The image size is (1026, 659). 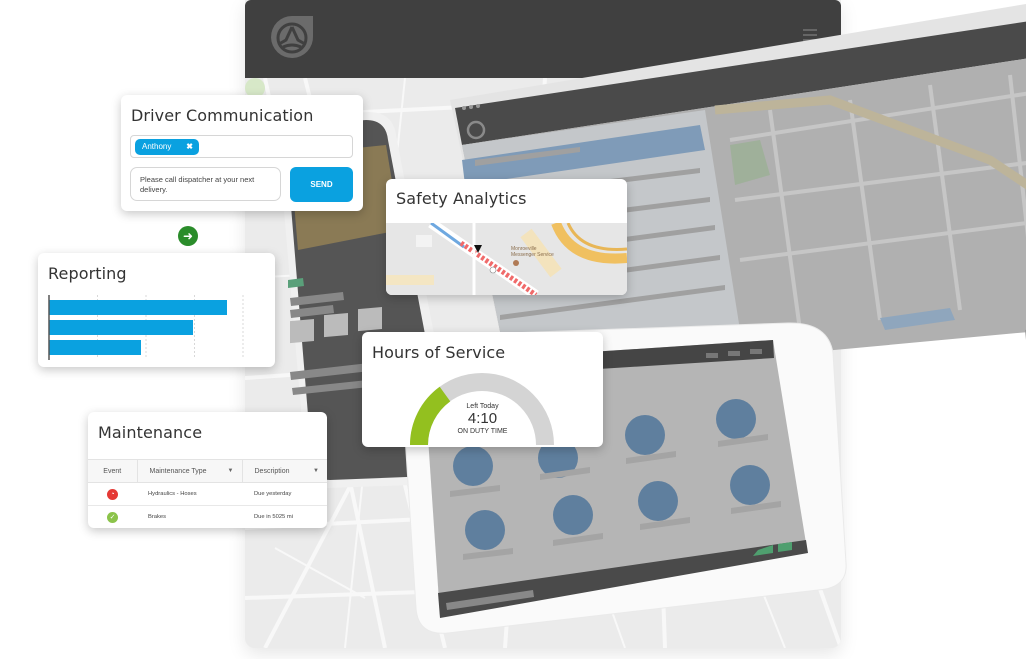 I want to click on navigation-arrow-icon: ➜, so click(x=188, y=236).